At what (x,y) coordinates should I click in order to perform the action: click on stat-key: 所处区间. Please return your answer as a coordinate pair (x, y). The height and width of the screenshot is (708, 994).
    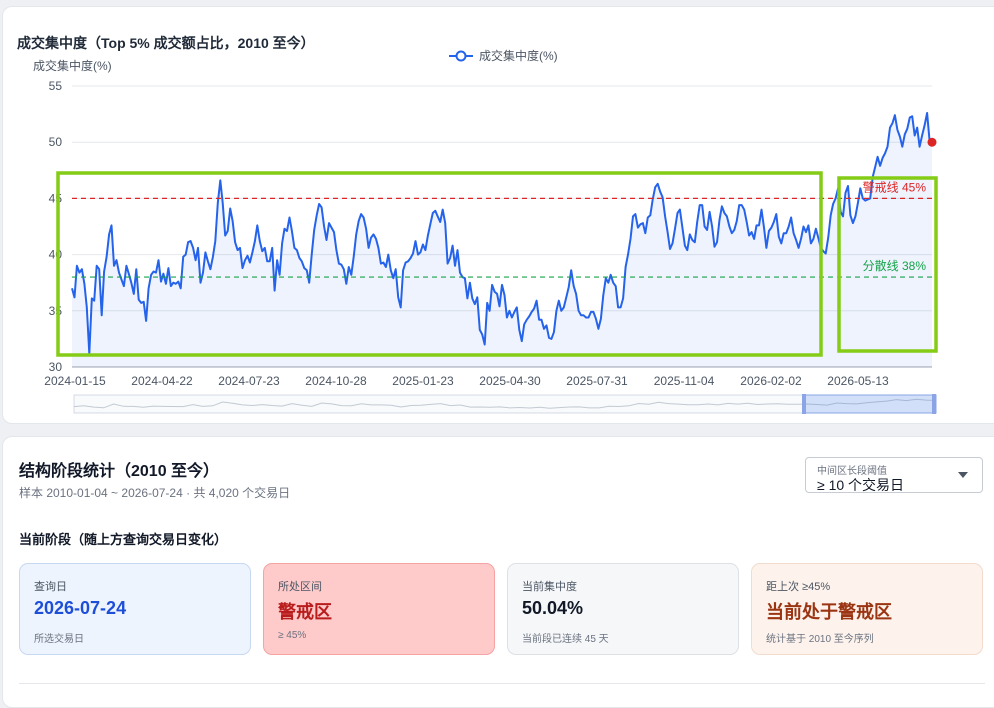
    Looking at the image, I should click on (300, 587).